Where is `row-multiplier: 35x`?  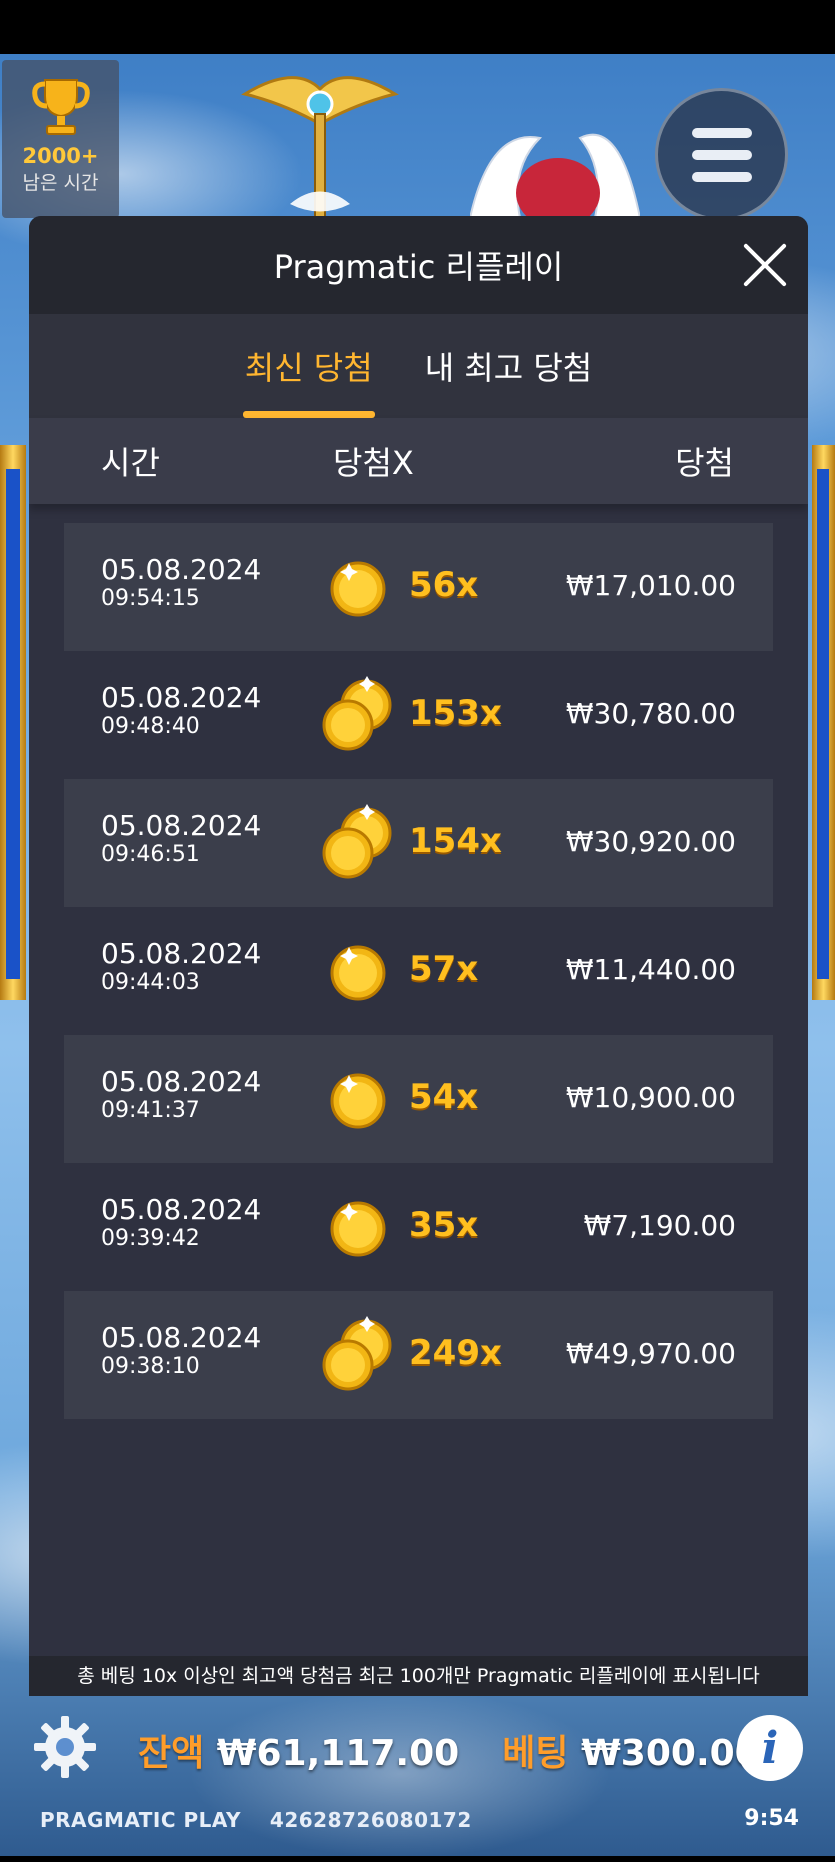 row-multiplier: 35x is located at coordinates (444, 1225).